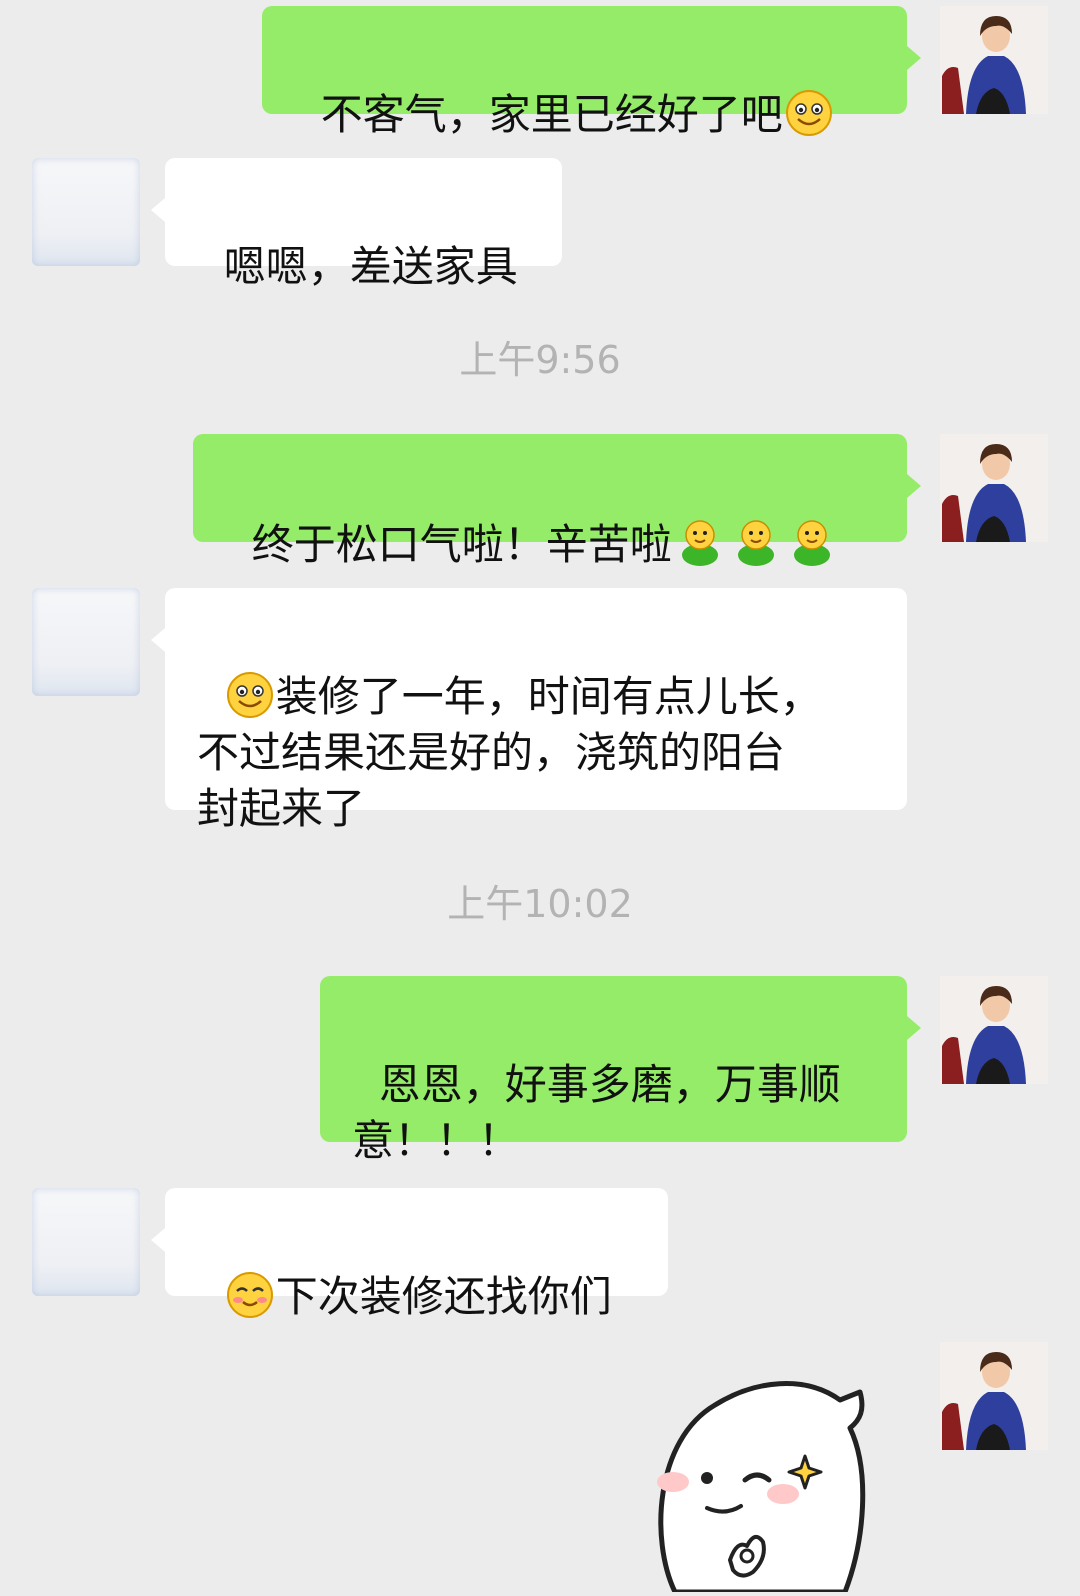  Describe the element at coordinates (551, 114) in the screenshot. I see `message-text: 不客气，家里已经好了吧` at that location.